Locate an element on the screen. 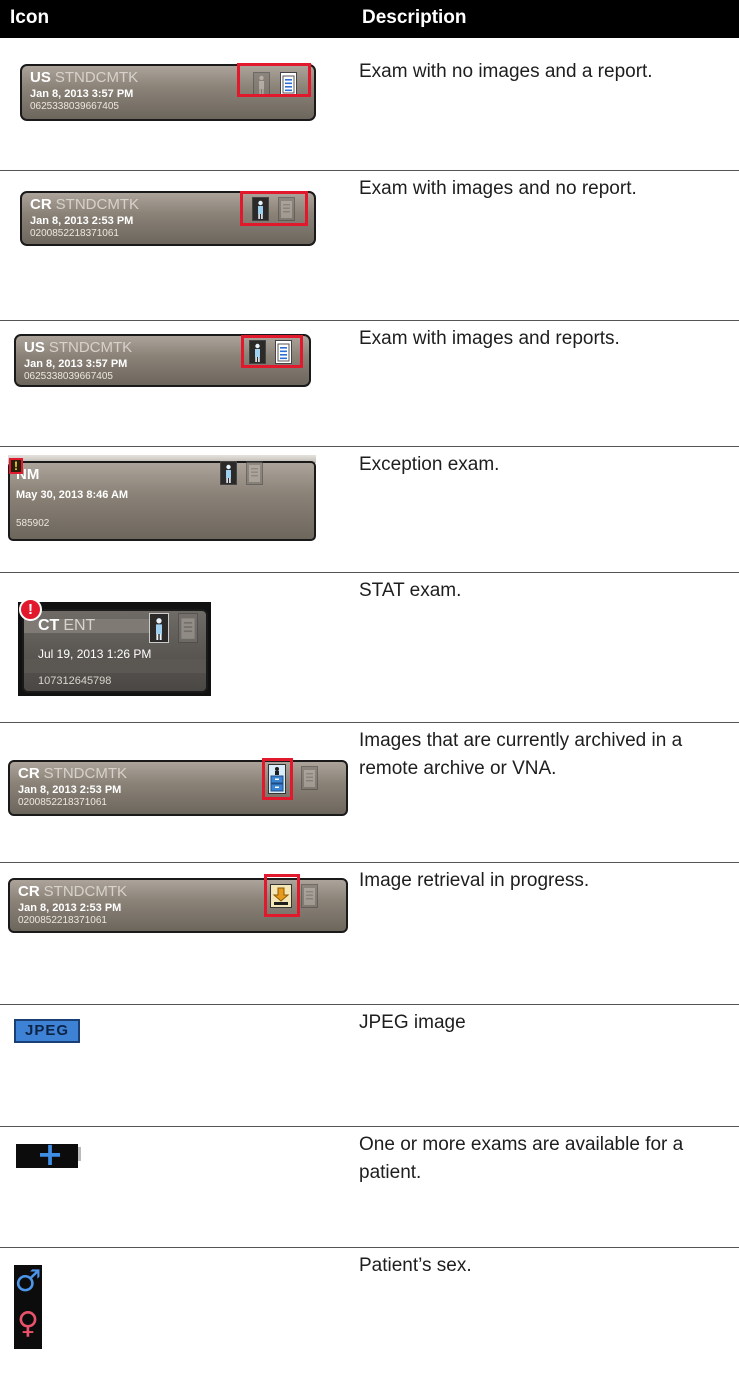 This screenshot has width=739, height=1386. description: Exam with images and no report. is located at coordinates (498, 188).